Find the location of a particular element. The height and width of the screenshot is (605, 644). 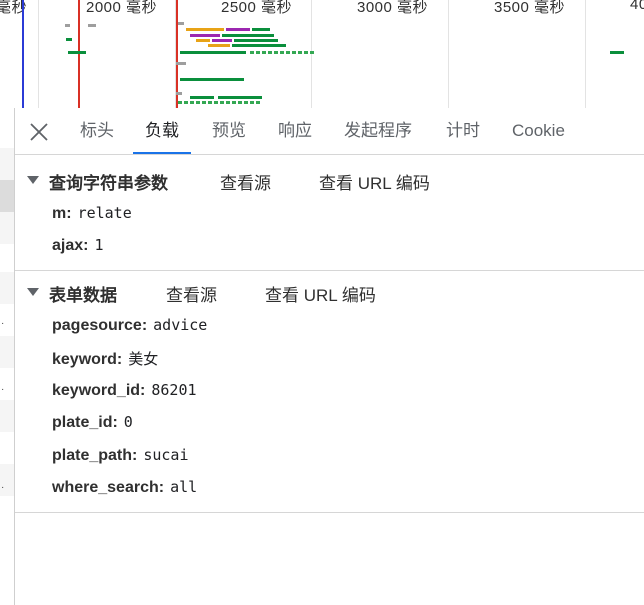

param-key: m: is located at coordinates (62, 213).